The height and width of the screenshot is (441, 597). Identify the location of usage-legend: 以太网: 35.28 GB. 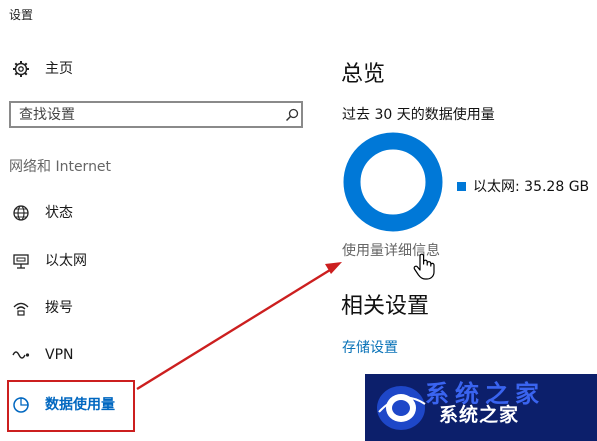
(523, 186).